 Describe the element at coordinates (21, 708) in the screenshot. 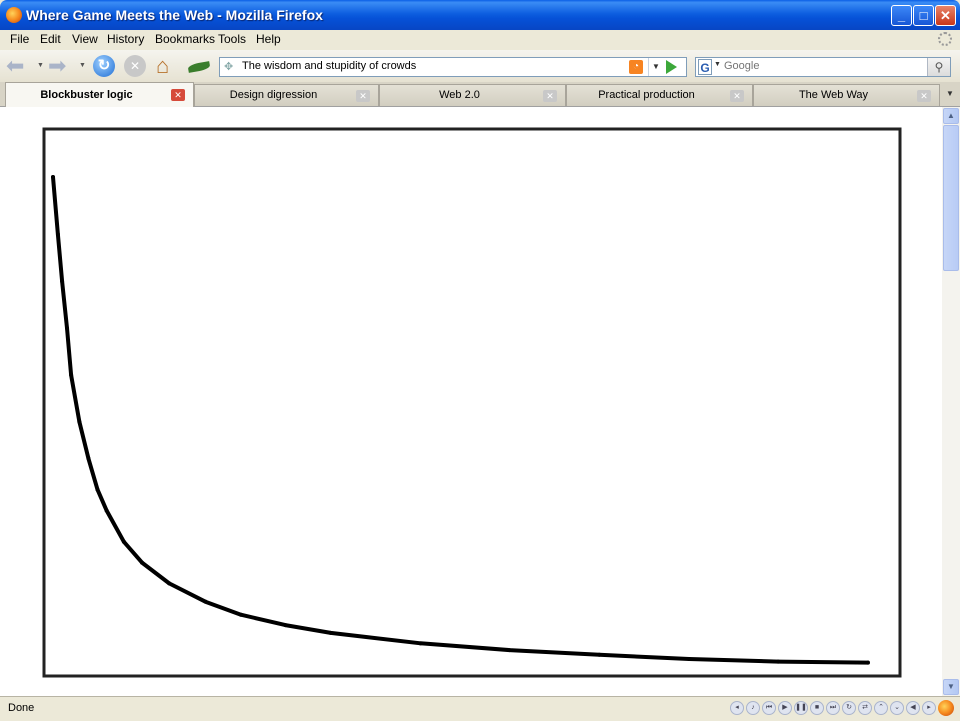

I see `status-text: Done` at that location.